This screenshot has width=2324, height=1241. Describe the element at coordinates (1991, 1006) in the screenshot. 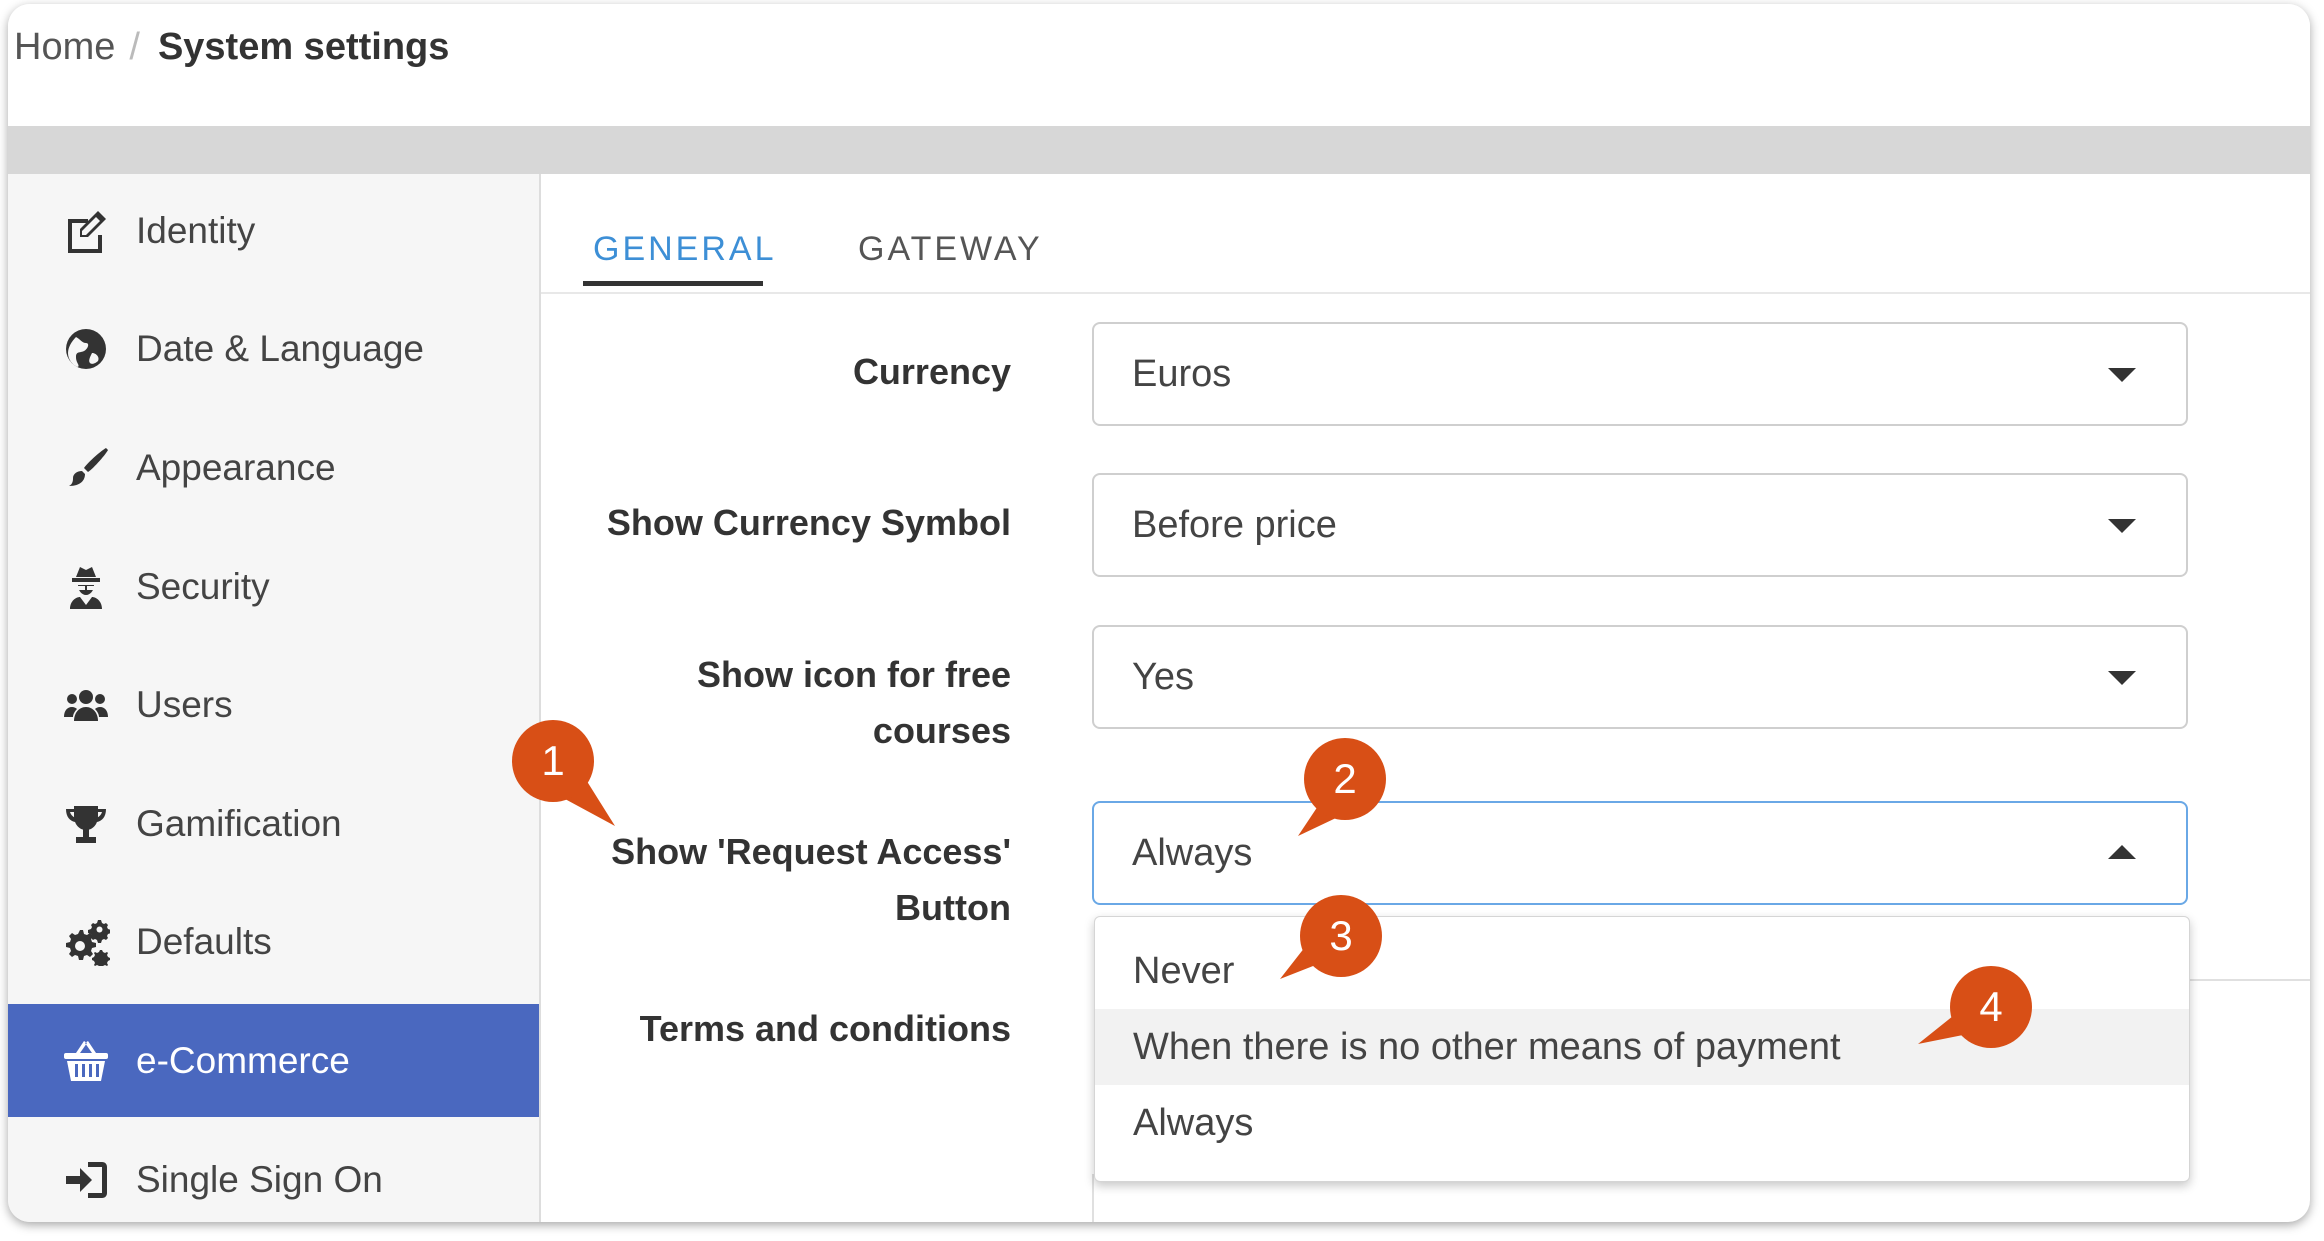

I see `callout-4: 4` at that location.